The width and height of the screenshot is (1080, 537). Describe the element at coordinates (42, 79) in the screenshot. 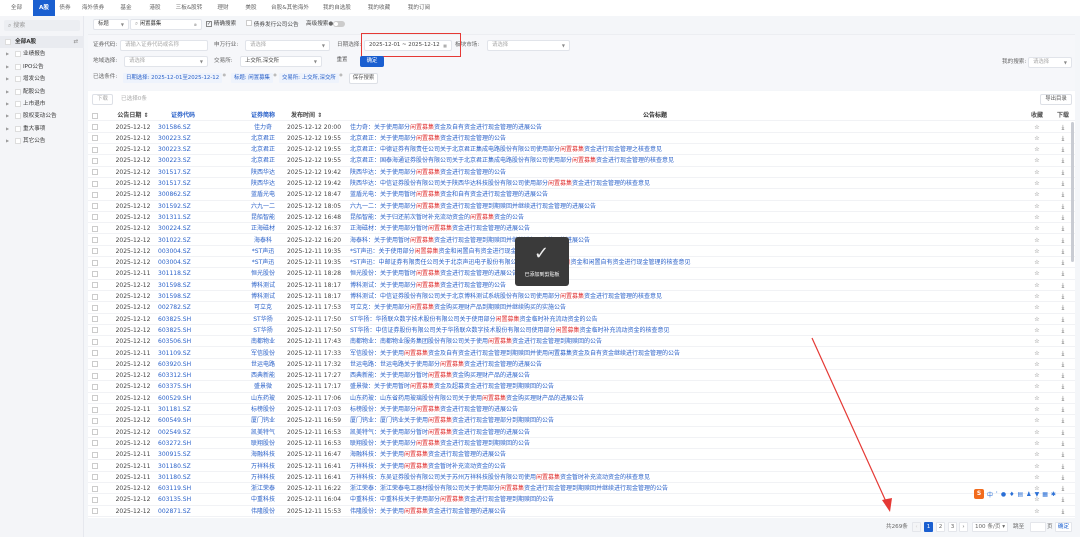

I see `sidebar-item: ▶ 增发公告` at that location.